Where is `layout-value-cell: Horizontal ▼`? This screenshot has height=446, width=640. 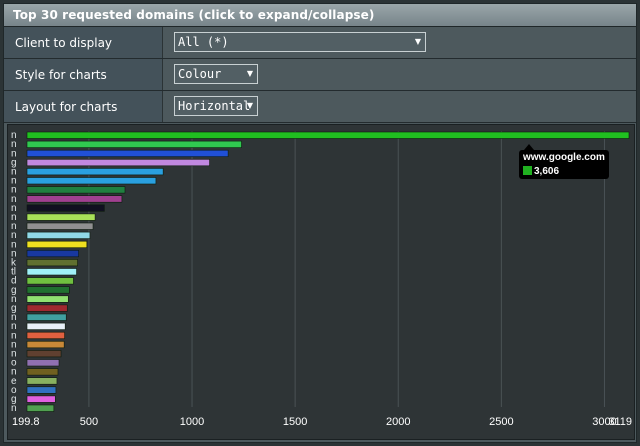 layout-value-cell: Horizontal ▼ is located at coordinates (400, 106).